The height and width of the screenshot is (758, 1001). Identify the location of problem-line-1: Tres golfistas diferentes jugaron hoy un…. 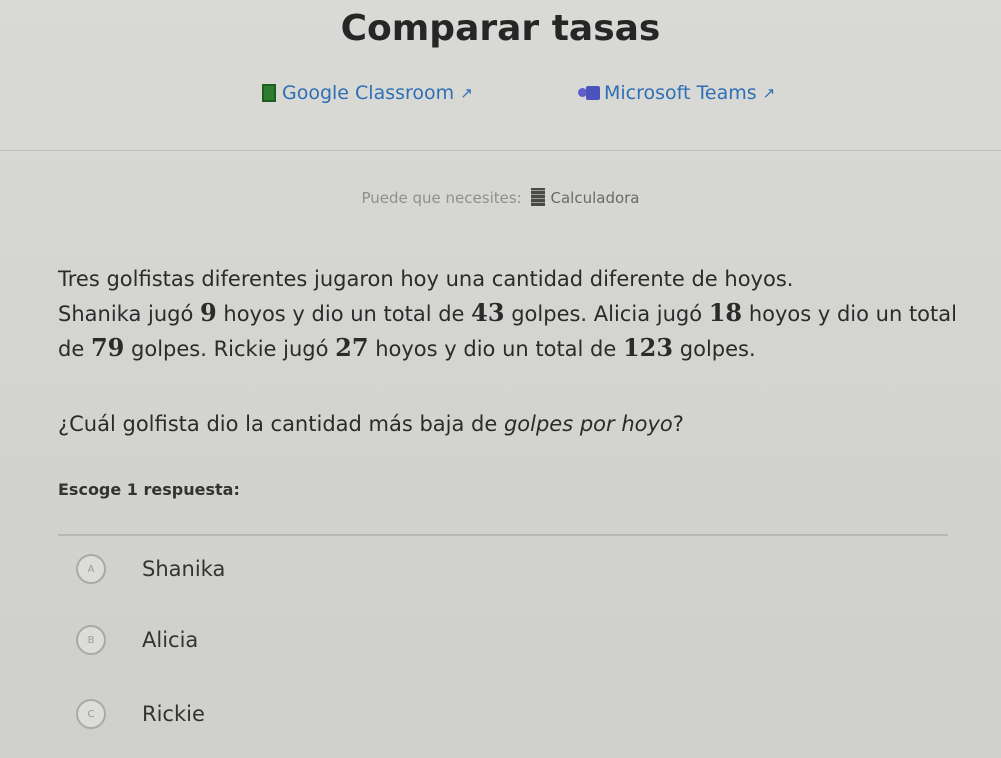
(426, 279).